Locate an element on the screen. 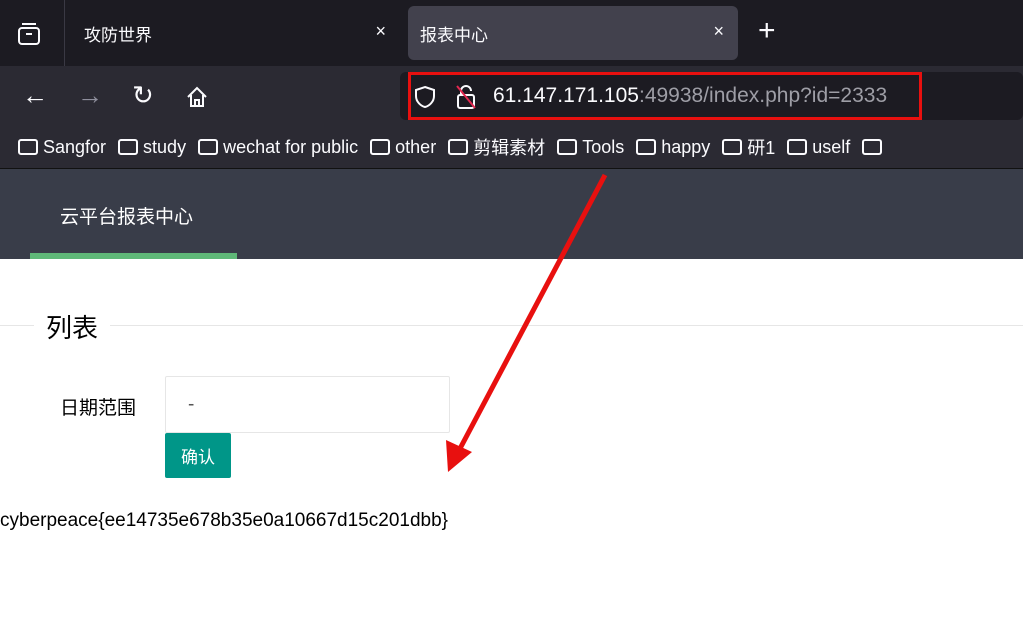 The width and height of the screenshot is (1023, 620). arrow-shaft is located at coordinates (530, 316).